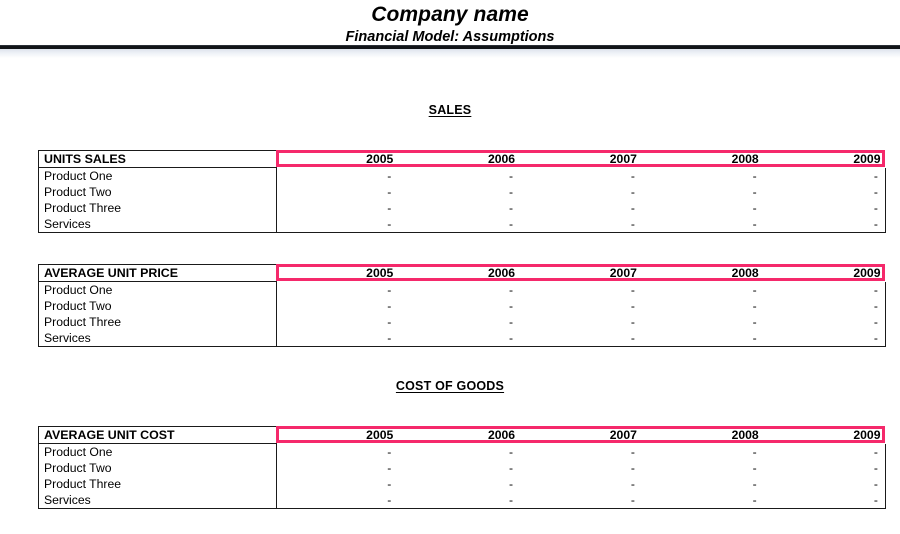 This screenshot has width=900, height=534. I want to click on column-header-year-2008: 2008, so click(745, 435).